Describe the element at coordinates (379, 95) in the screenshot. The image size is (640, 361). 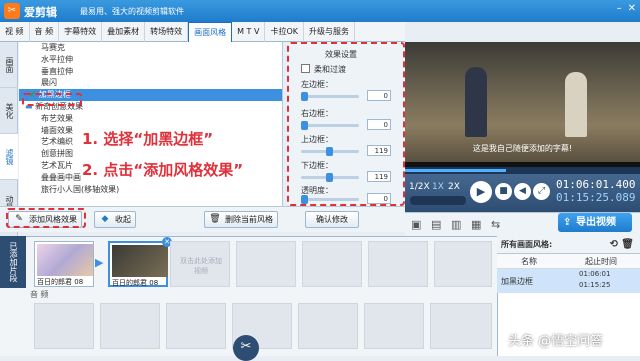
I see `left-border-input: 0` at that location.